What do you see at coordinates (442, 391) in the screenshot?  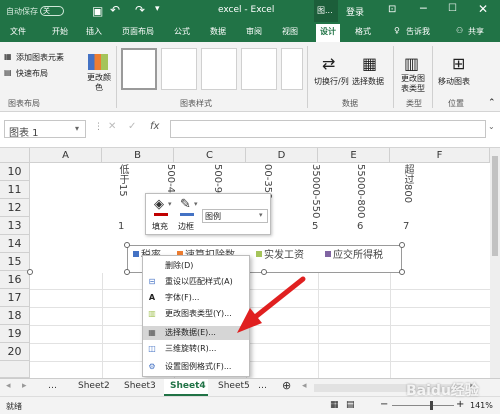 I see `baidu-watermark: Baidu经验` at bounding box center [442, 391].